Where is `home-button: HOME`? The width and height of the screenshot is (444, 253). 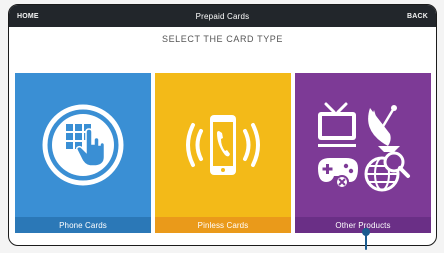
home-button: HOME is located at coordinates (28, 16).